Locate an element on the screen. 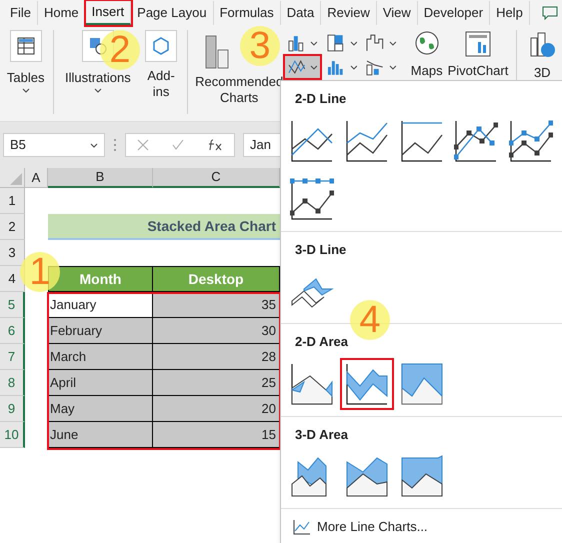  table-cell: March is located at coordinates (100, 357).